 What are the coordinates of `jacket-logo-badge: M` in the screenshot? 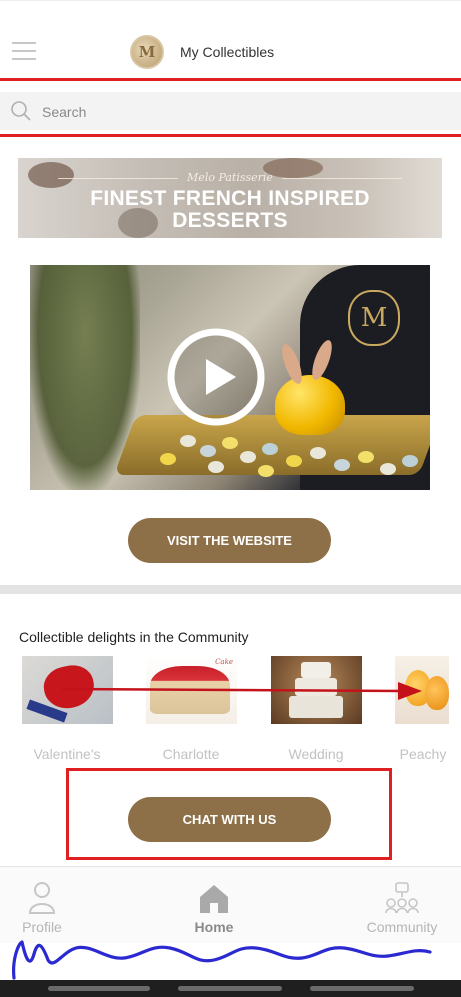 It's located at (374, 318).